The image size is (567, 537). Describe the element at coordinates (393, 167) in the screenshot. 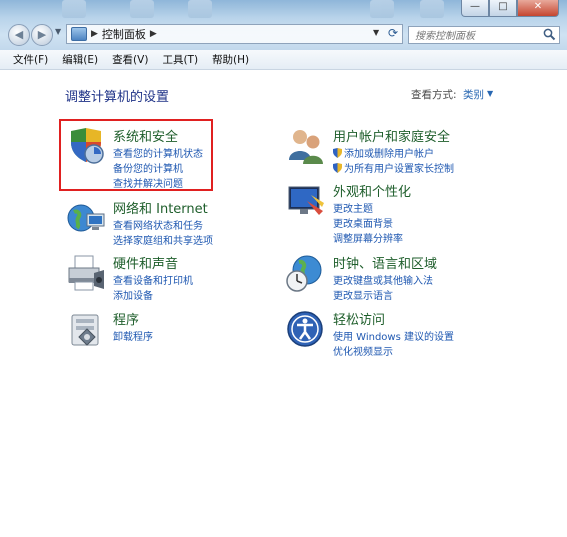

I see `link-parental-controls: 为所有用户设置家长控制` at that location.